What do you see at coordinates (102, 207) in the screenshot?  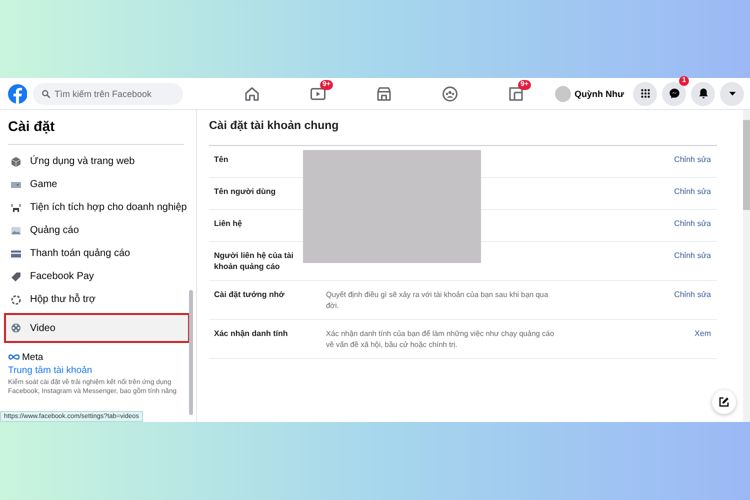 I see `sidebar-item: Tiện ích tích hợp cho doanh nghiệp` at bounding box center [102, 207].